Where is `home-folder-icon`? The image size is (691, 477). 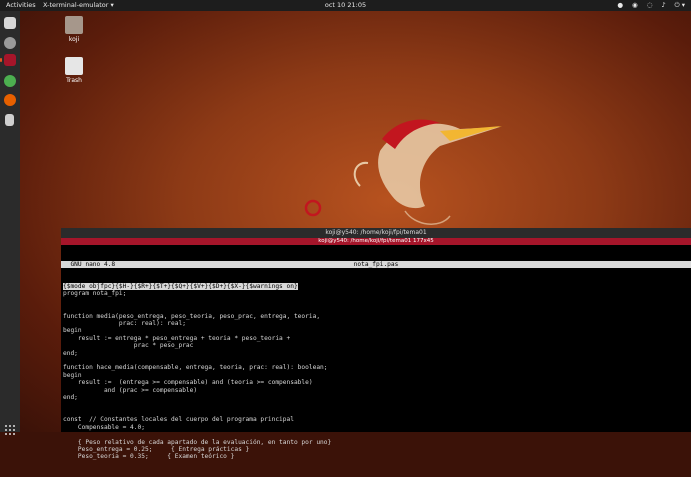
home-folder-icon is located at coordinates (74, 25).